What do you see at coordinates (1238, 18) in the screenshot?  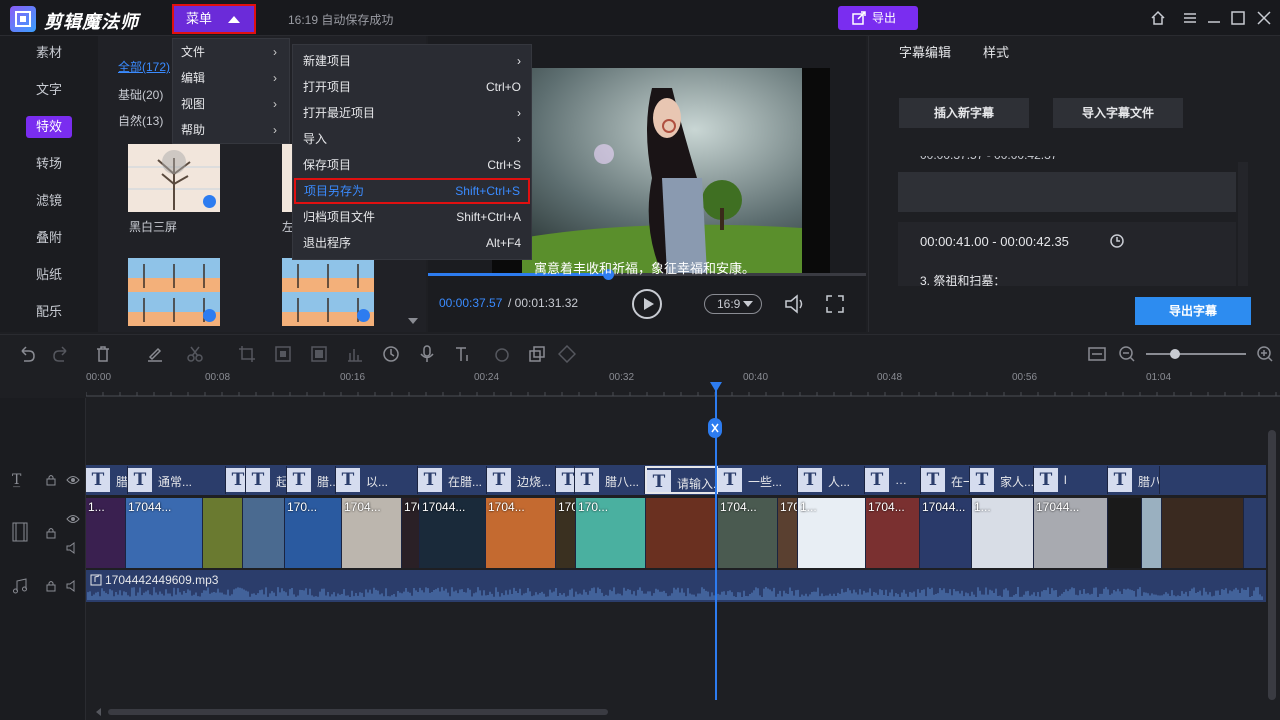 I see `maximize-icon` at bounding box center [1238, 18].